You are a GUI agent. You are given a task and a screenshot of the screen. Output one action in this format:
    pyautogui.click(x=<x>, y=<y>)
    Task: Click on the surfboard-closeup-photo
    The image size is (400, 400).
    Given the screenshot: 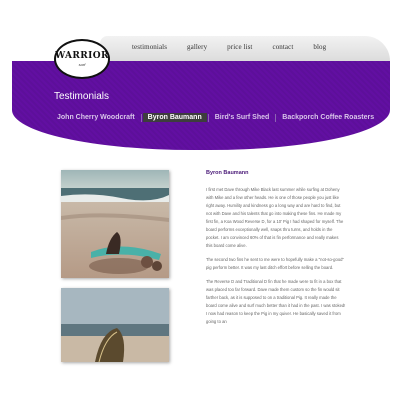 What is the action you would take?
    pyautogui.click(x=115, y=325)
    